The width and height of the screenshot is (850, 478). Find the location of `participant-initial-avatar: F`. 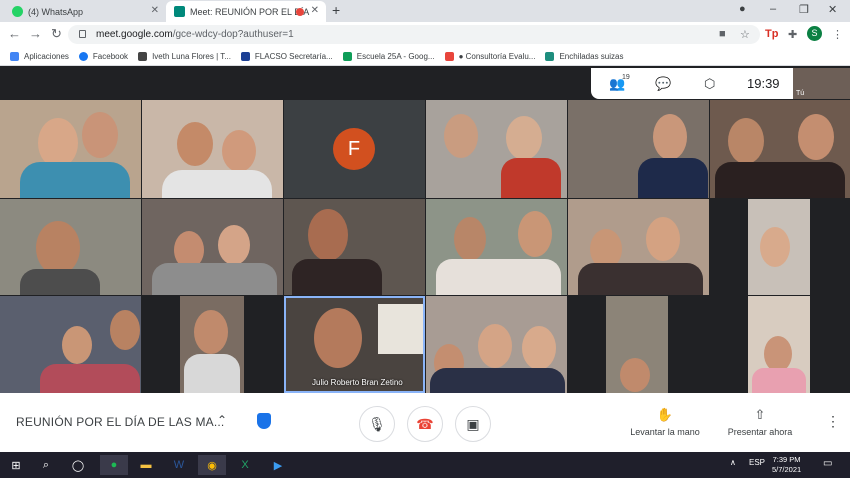

participant-initial-avatar: F is located at coordinates (354, 149).